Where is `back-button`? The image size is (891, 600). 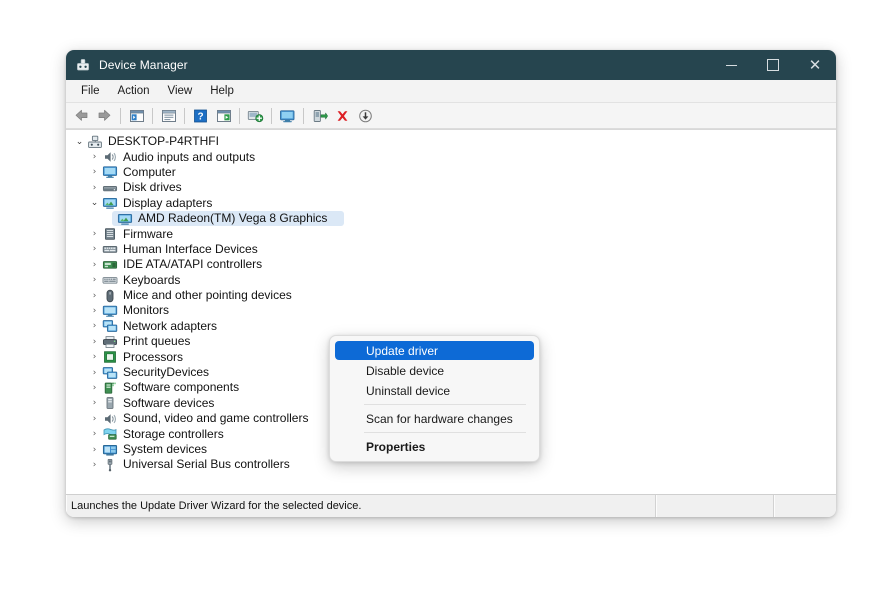
back-button is located at coordinates (81, 116).